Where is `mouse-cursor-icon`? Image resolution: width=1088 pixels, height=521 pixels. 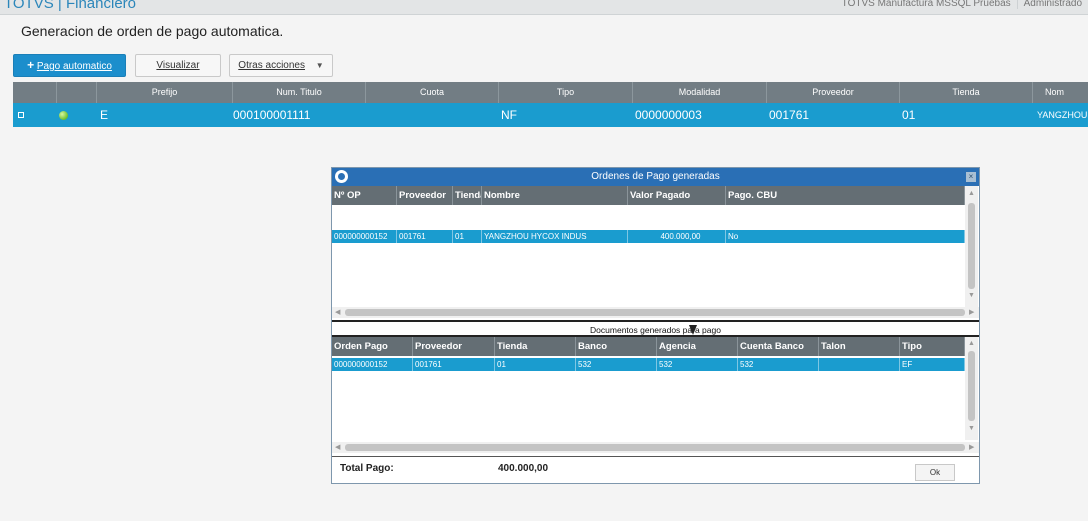 mouse-cursor-icon is located at coordinates (693, 330).